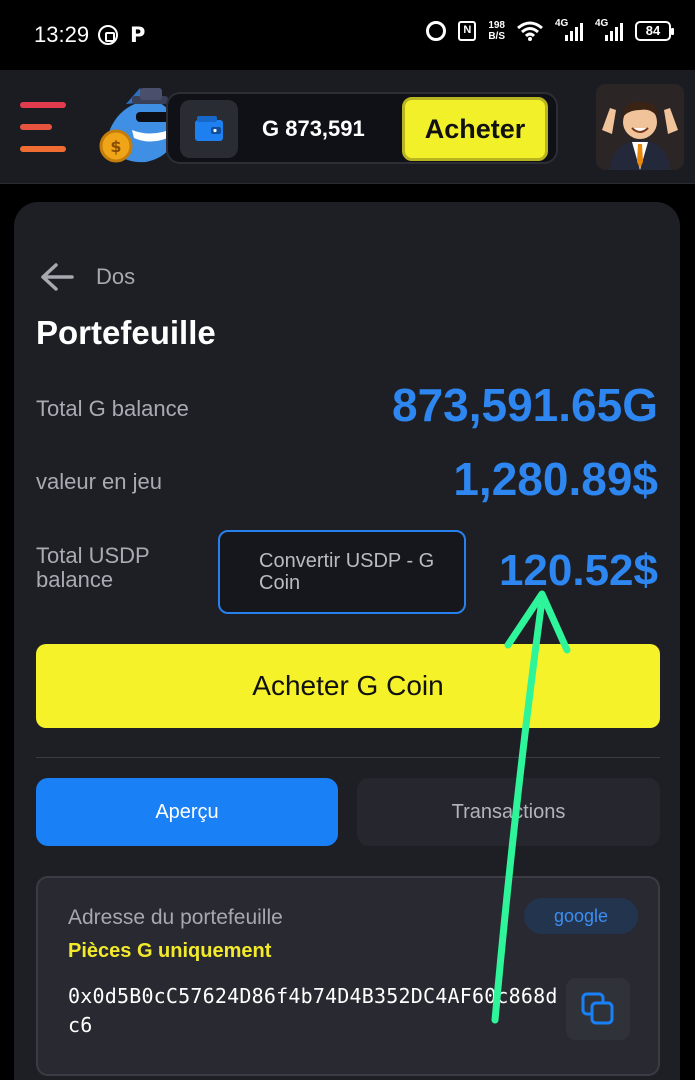 This screenshot has height=1080, width=695. I want to click on copy-address-button, so click(598, 1009).